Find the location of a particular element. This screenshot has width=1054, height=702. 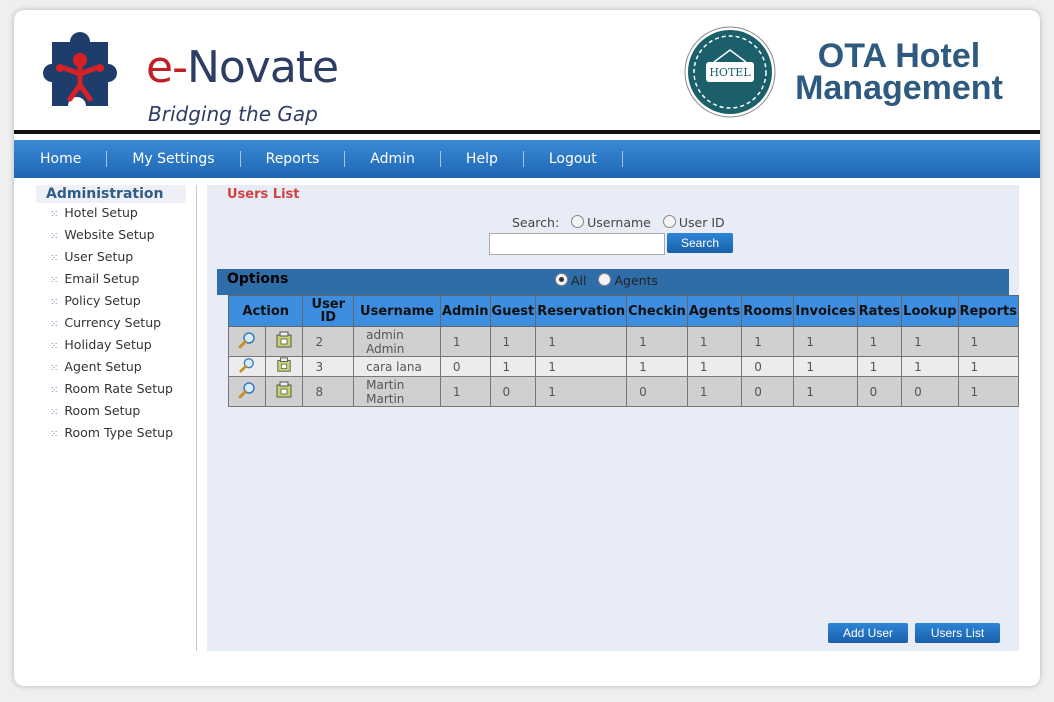

cell-username: cara lana is located at coordinates (397, 366).